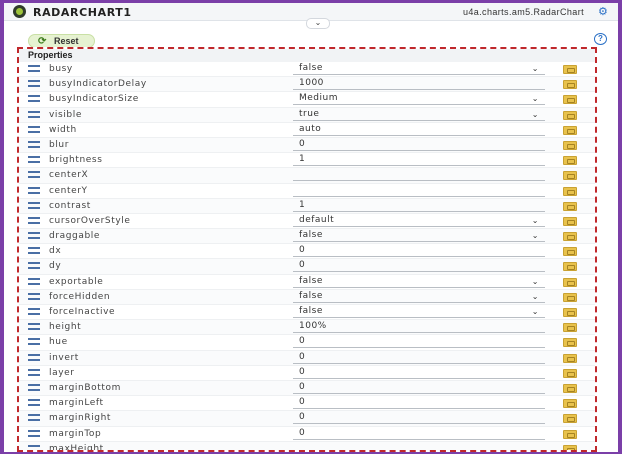  Describe the element at coordinates (94, 99) in the screenshot. I see `property-label: busyIndicatorSize` at that location.